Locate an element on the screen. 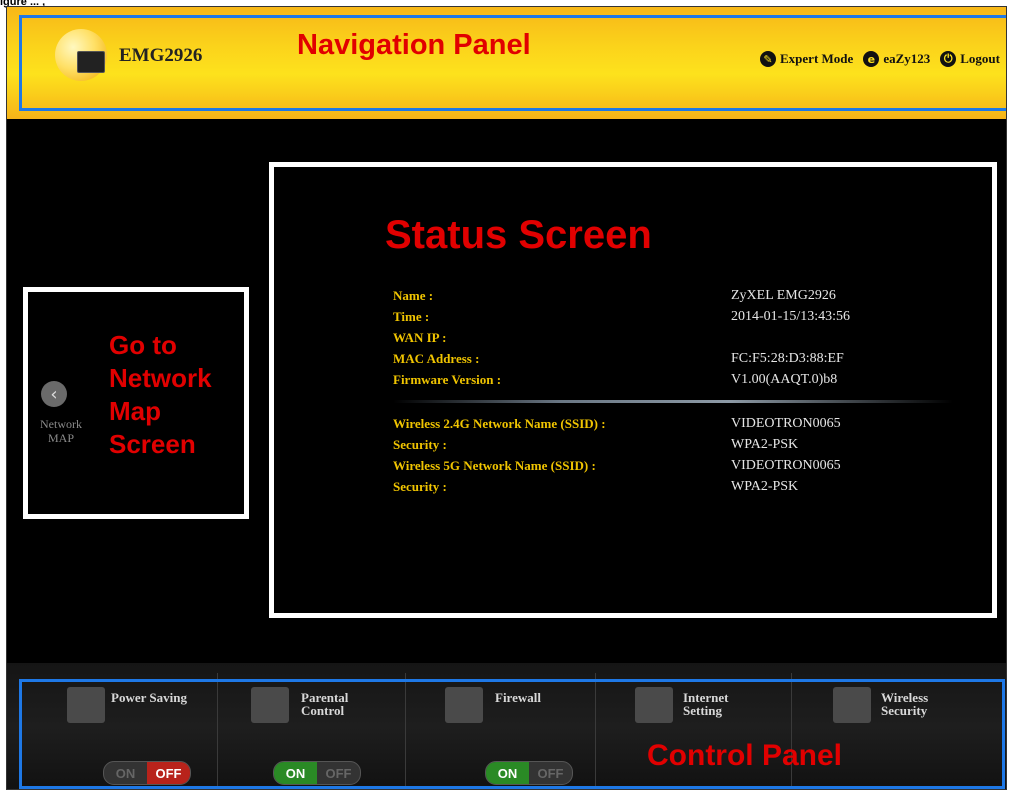 This screenshot has width=1009, height=792. control-panel-highlight is located at coordinates (512, 734).